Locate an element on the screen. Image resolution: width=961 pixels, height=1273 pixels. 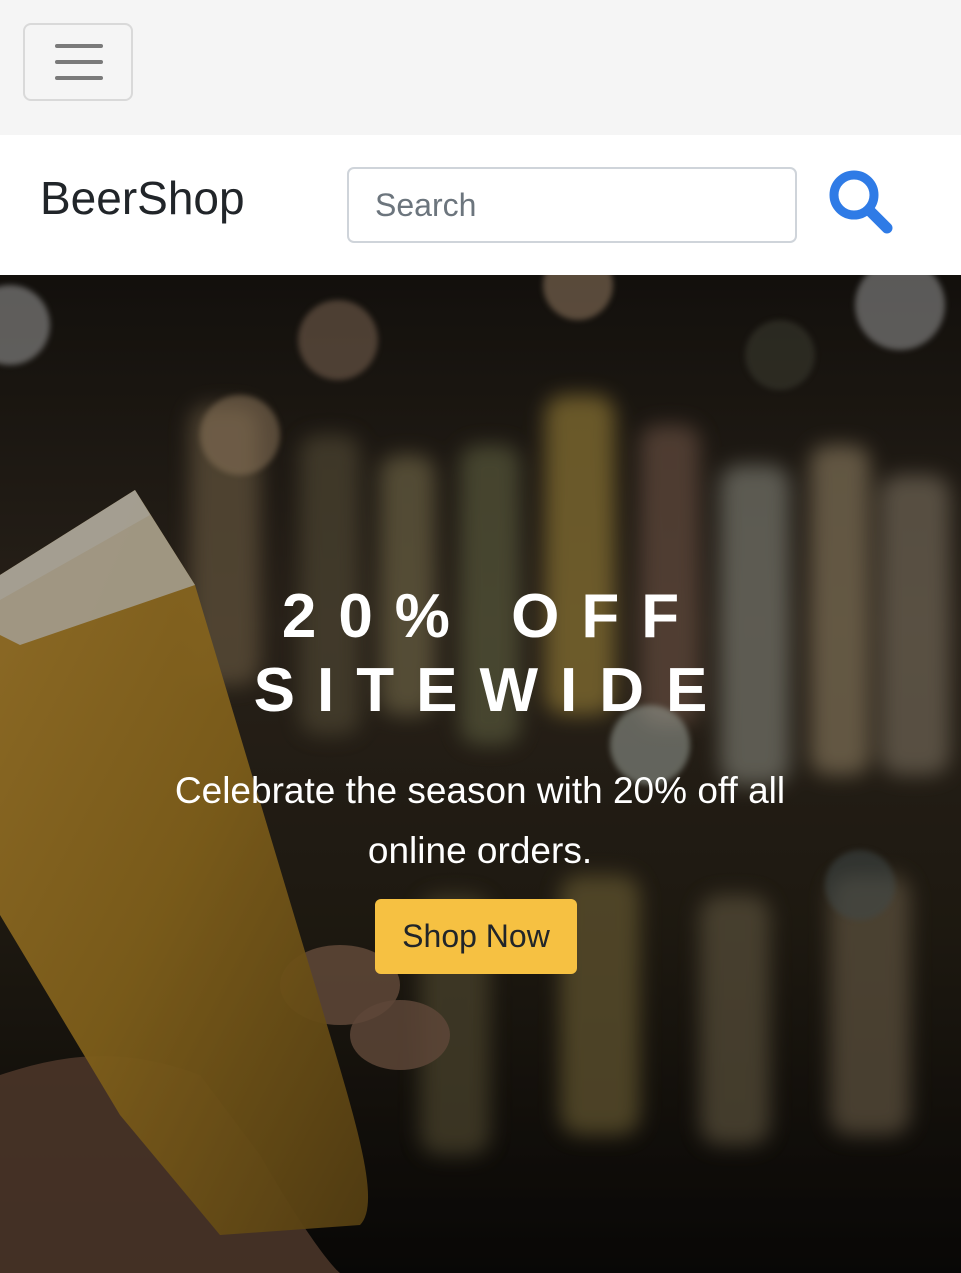
site-header: BeerShop is located at coordinates (480, 205).